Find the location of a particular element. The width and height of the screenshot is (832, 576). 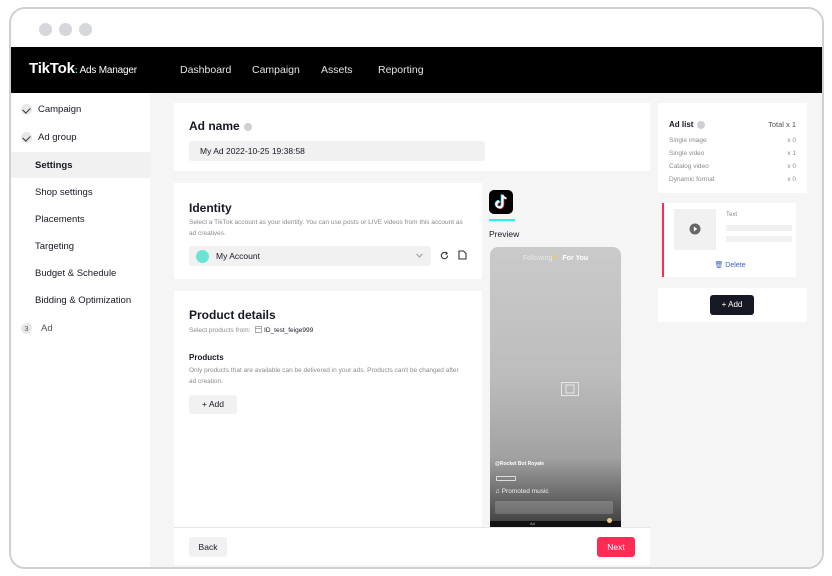

sidebar-item-label: Settings is located at coordinates (54, 165).